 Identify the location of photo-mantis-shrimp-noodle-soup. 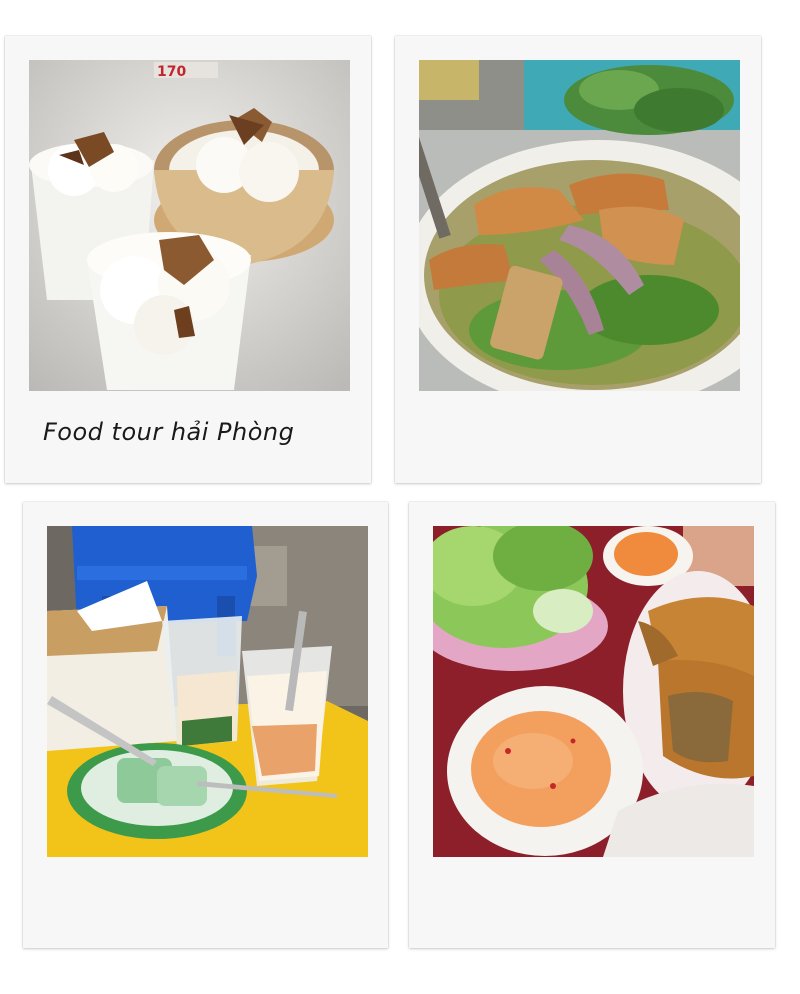
(579, 225).